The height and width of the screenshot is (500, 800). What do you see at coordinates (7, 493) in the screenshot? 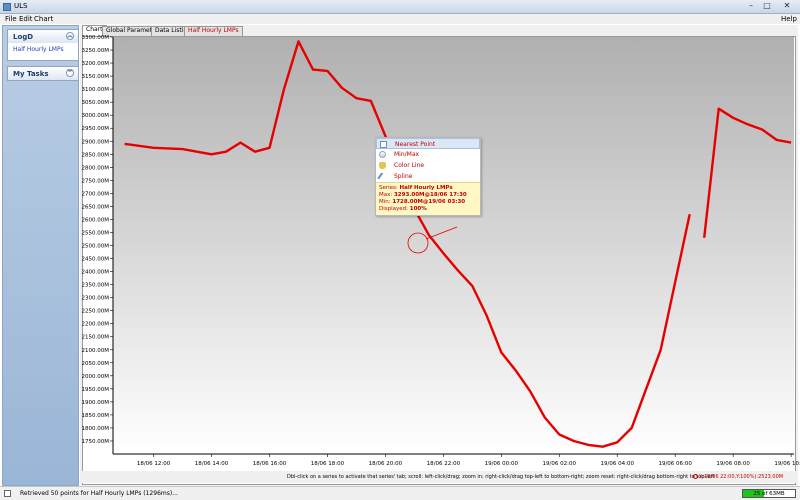
I see `status-icon` at bounding box center [7, 493].